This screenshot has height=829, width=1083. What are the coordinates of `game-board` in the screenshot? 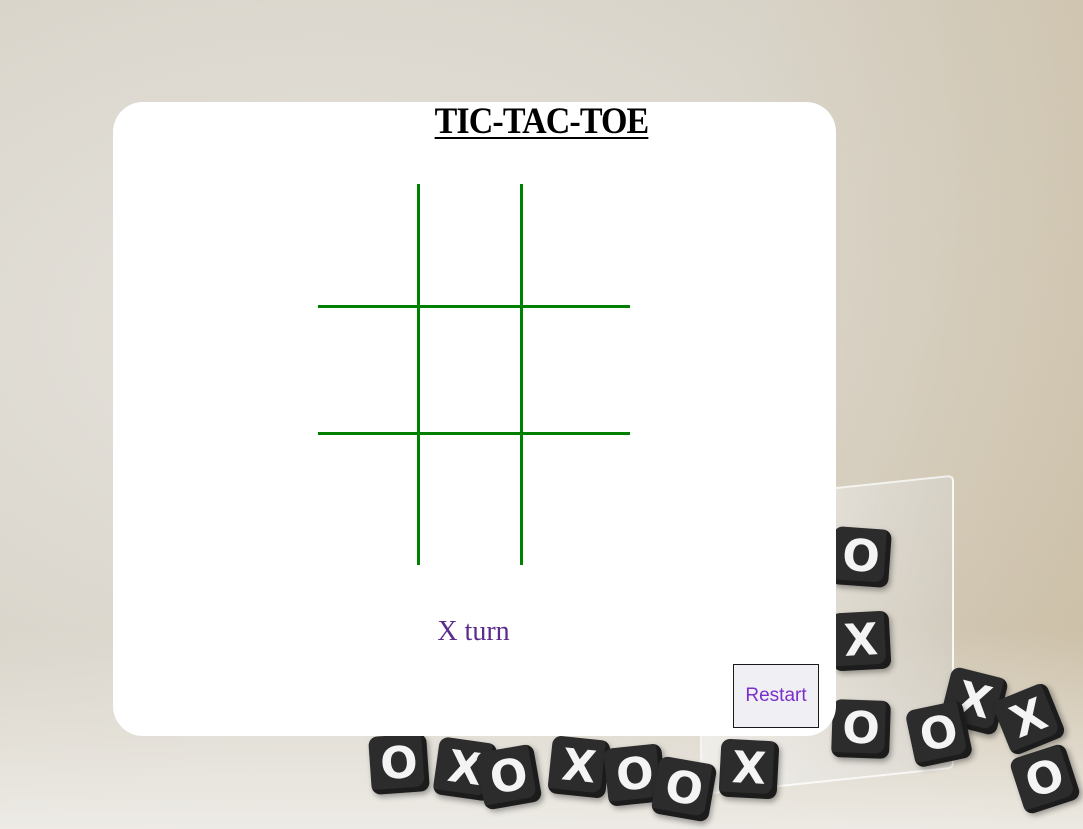 It's located at (474, 374).